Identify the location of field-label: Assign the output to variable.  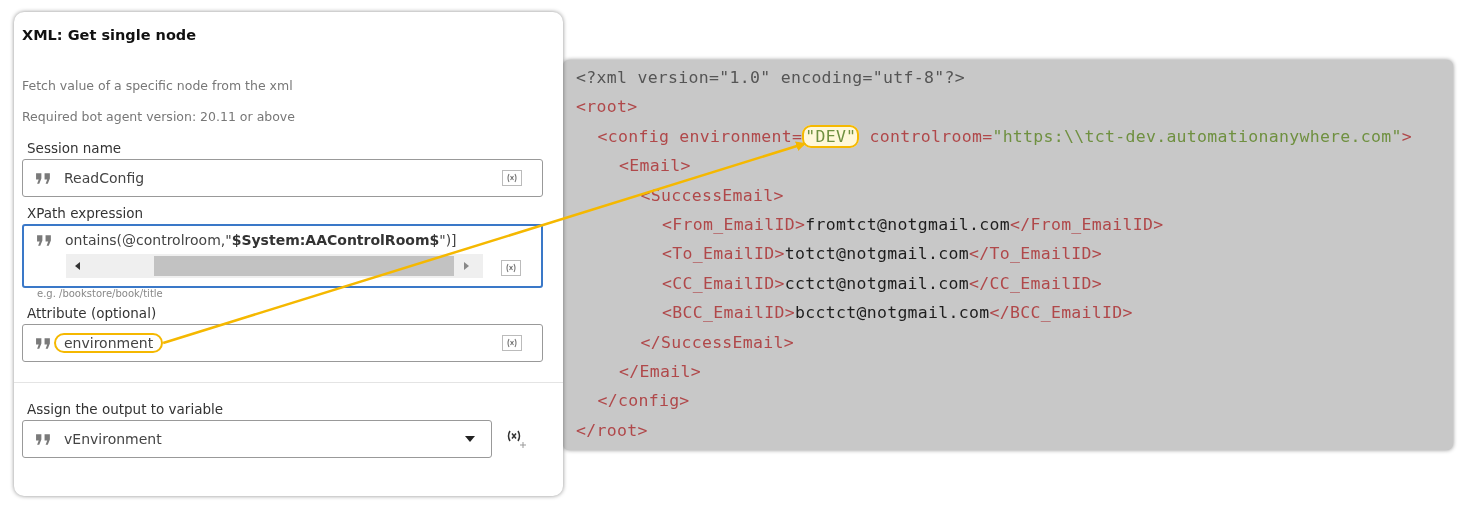
(126, 409).